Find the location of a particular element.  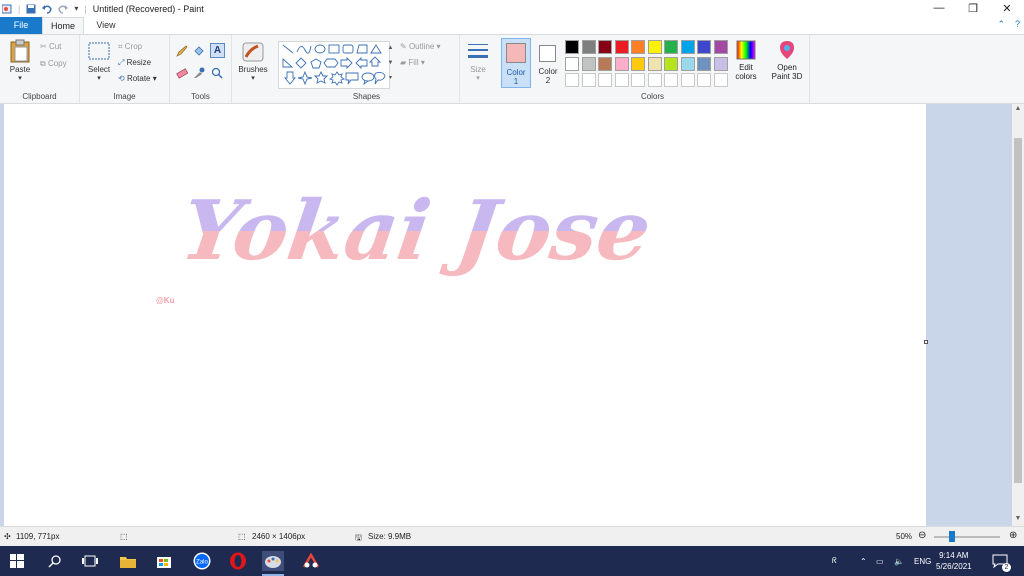

color-picker-icon is located at coordinates (199, 73).